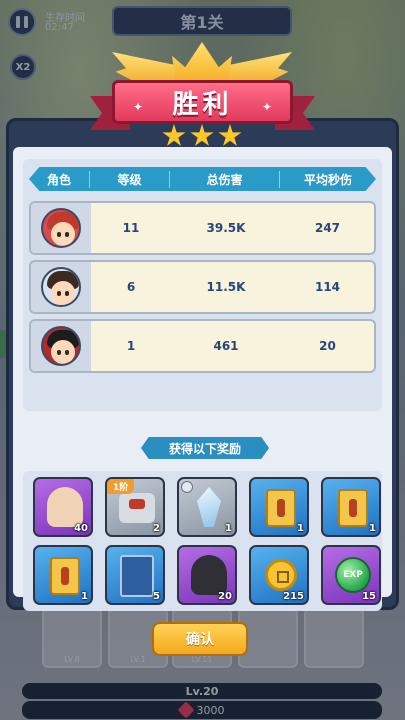 Image resolution: width=405 pixels, height=720 pixels. I want to click on reward-item: 1阶 2, so click(135, 507).